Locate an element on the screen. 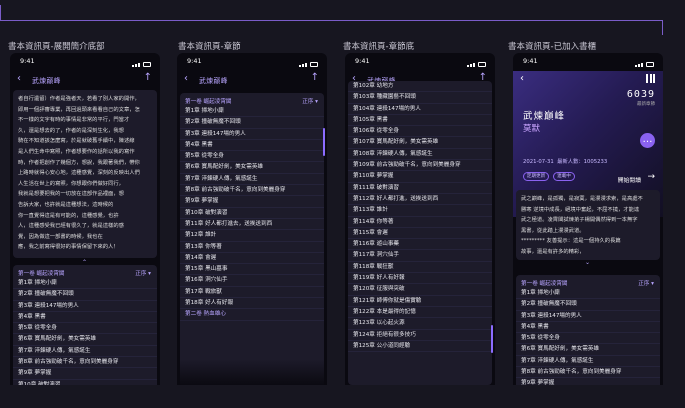 The image size is (685, 408). chapter-item: 第120章 征服與突破 is located at coordinates (420, 290).